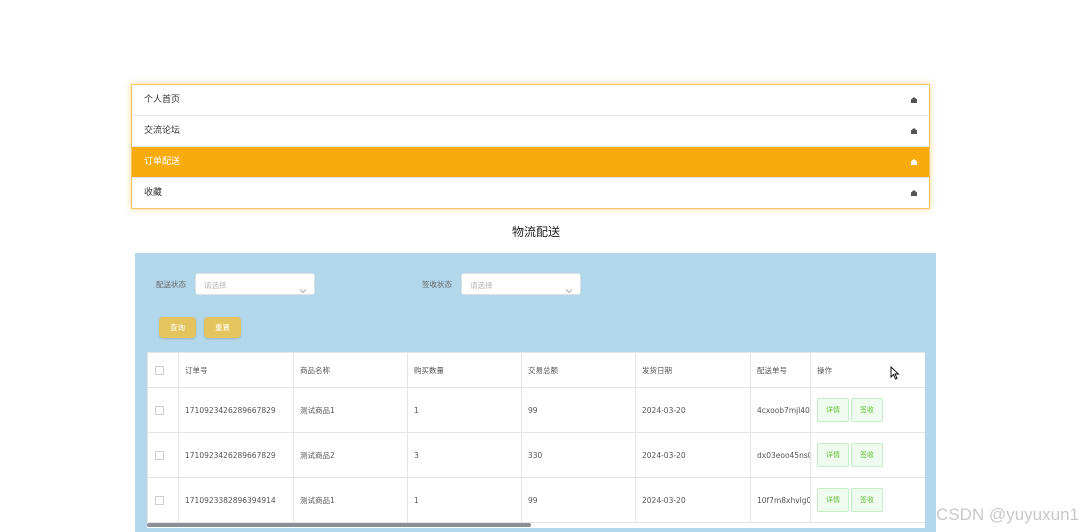  Describe the element at coordinates (693, 370) in the screenshot. I see `column-header: 发货日期` at that location.